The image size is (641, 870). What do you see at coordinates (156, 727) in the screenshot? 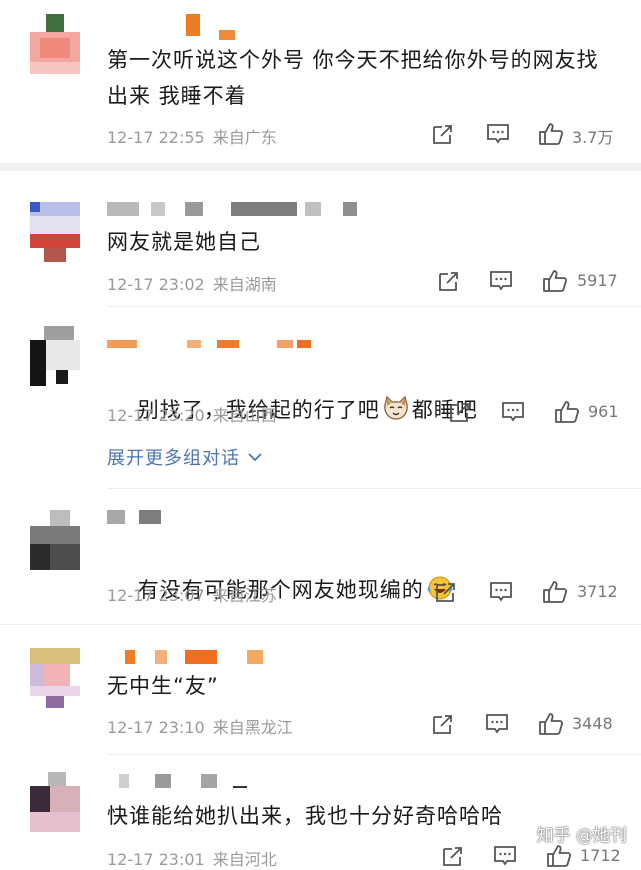
I see `comment-date: 12-17 23:10` at bounding box center [156, 727].